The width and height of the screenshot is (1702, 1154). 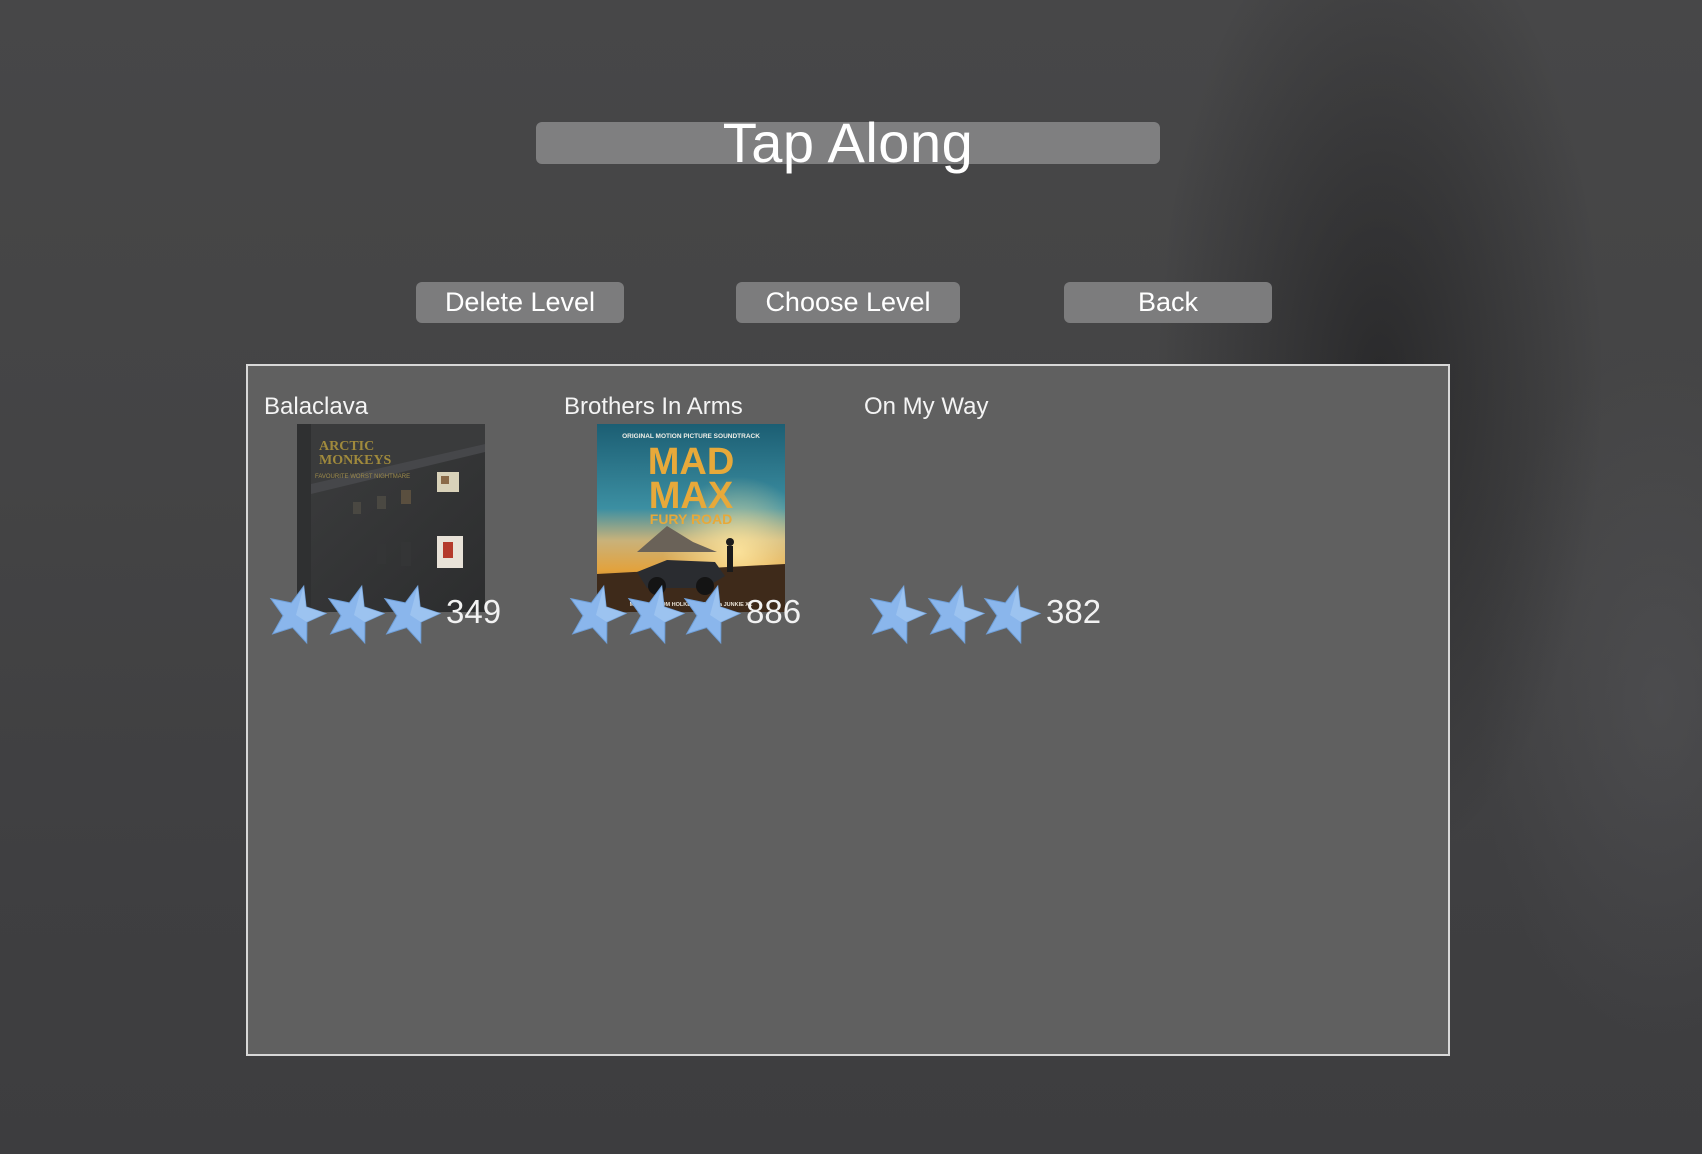 What do you see at coordinates (848, 142) in the screenshot?
I see `app-title: Tap Along` at bounding box center [848, 142].